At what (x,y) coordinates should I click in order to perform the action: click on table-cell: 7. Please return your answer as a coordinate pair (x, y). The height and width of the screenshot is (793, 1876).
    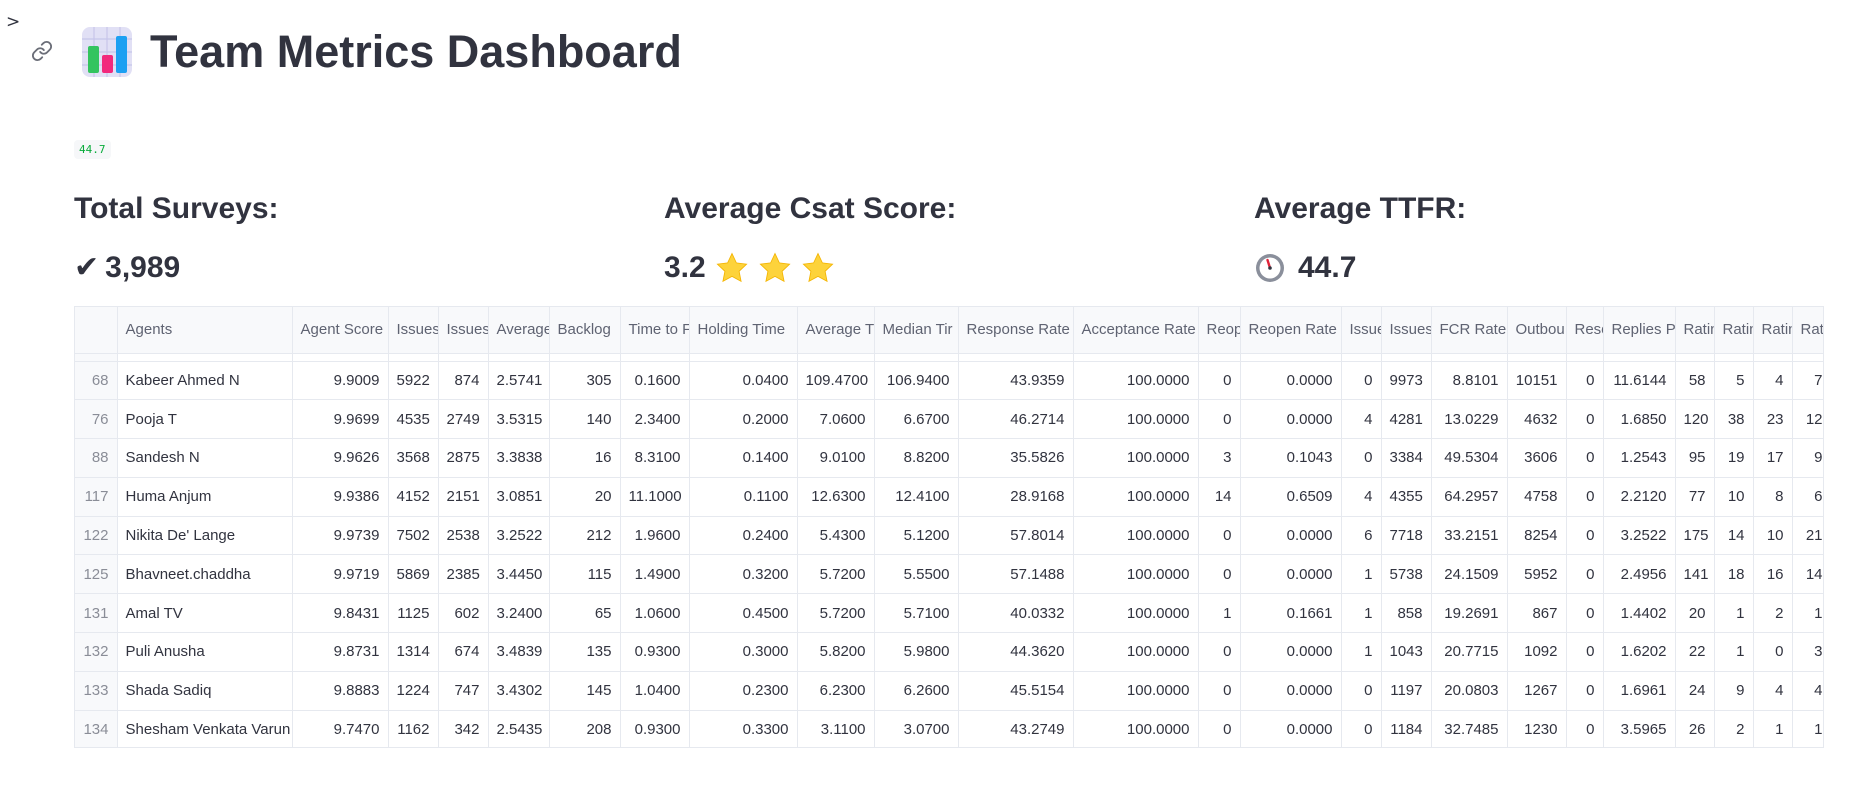
    Looking at the image, I should click on (1807, 381).